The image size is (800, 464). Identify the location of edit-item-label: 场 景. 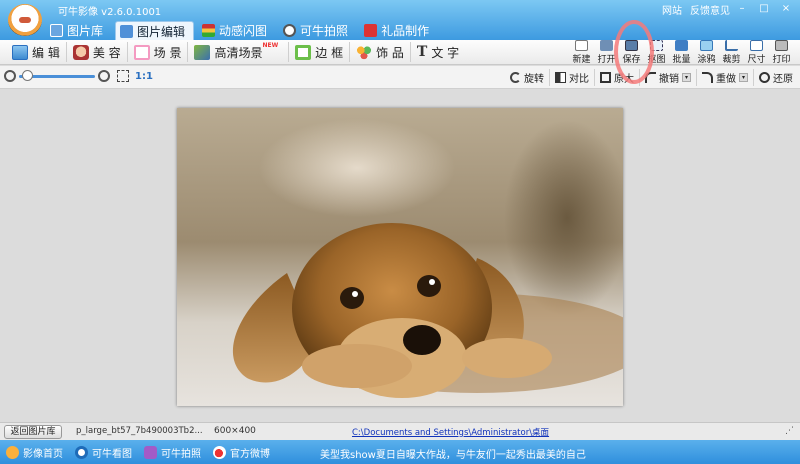
(167, 52).